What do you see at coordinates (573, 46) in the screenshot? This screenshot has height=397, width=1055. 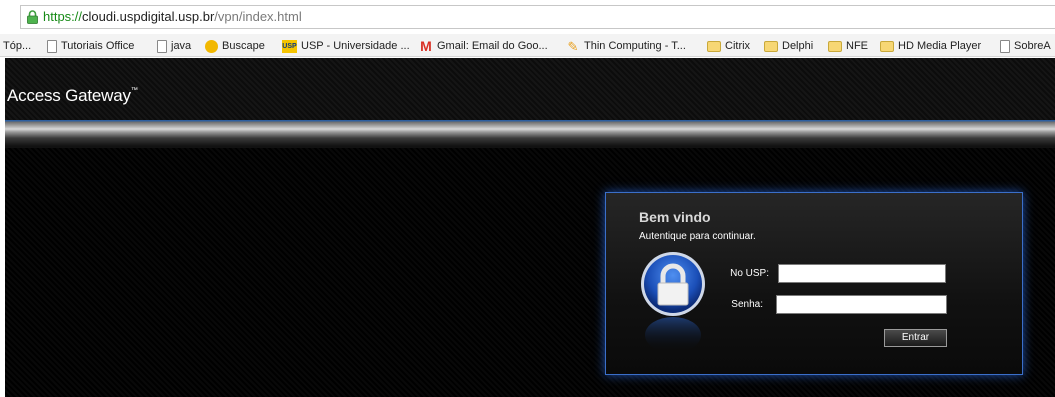 I see `thin-computing-icon: ✎` at bounding box center [573, 46].